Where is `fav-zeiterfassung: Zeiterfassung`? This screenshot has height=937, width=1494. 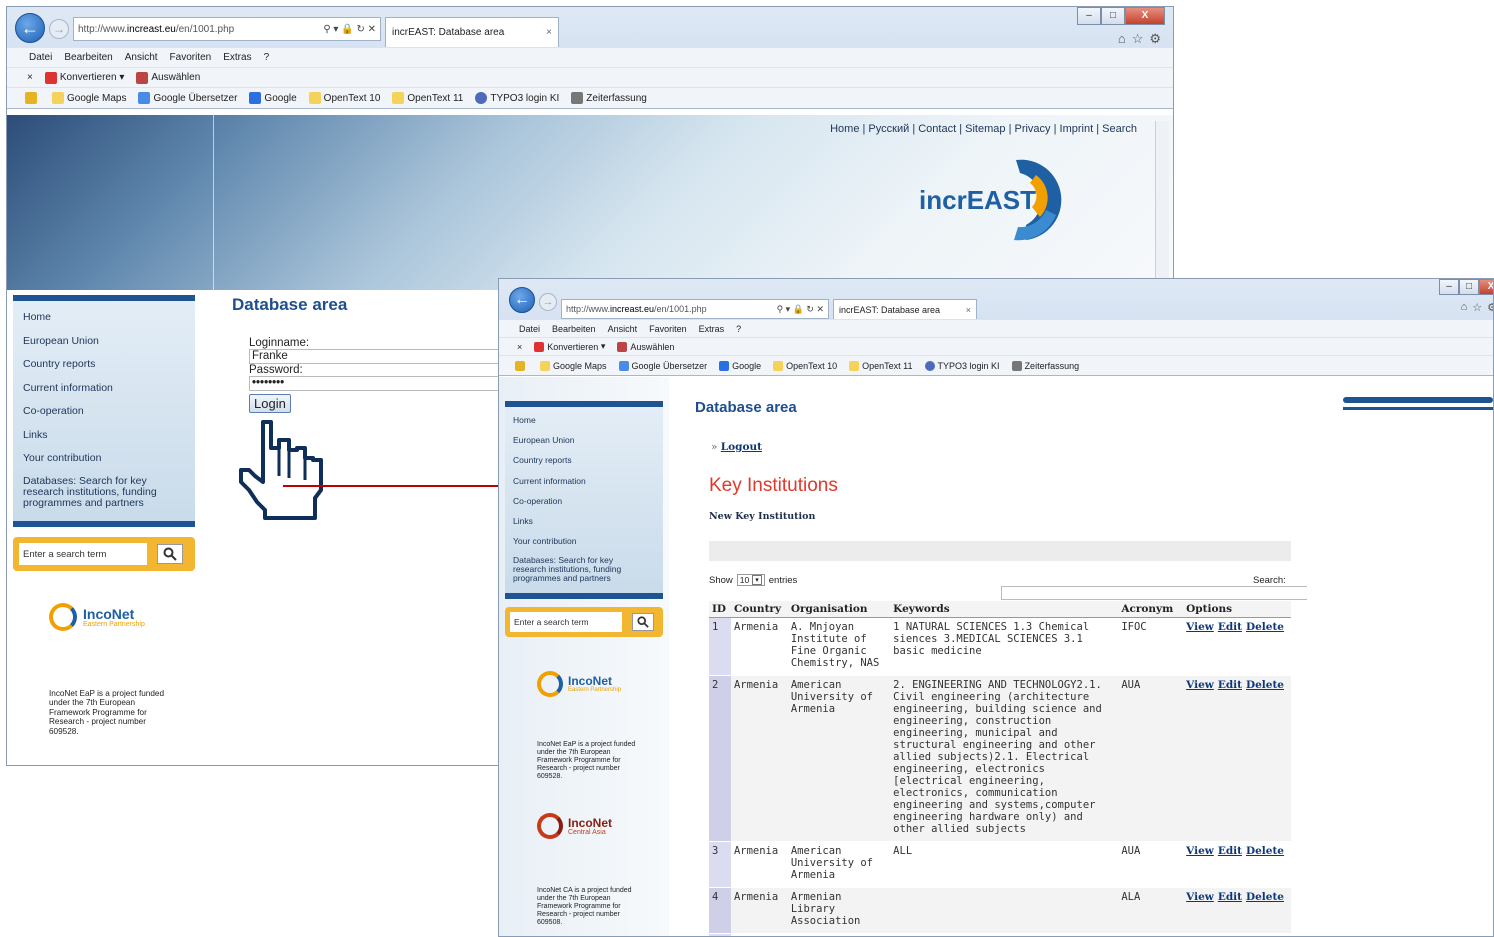
fav-zeiterfassung: Zeiterfassung is located at coordinates (1045, 365).